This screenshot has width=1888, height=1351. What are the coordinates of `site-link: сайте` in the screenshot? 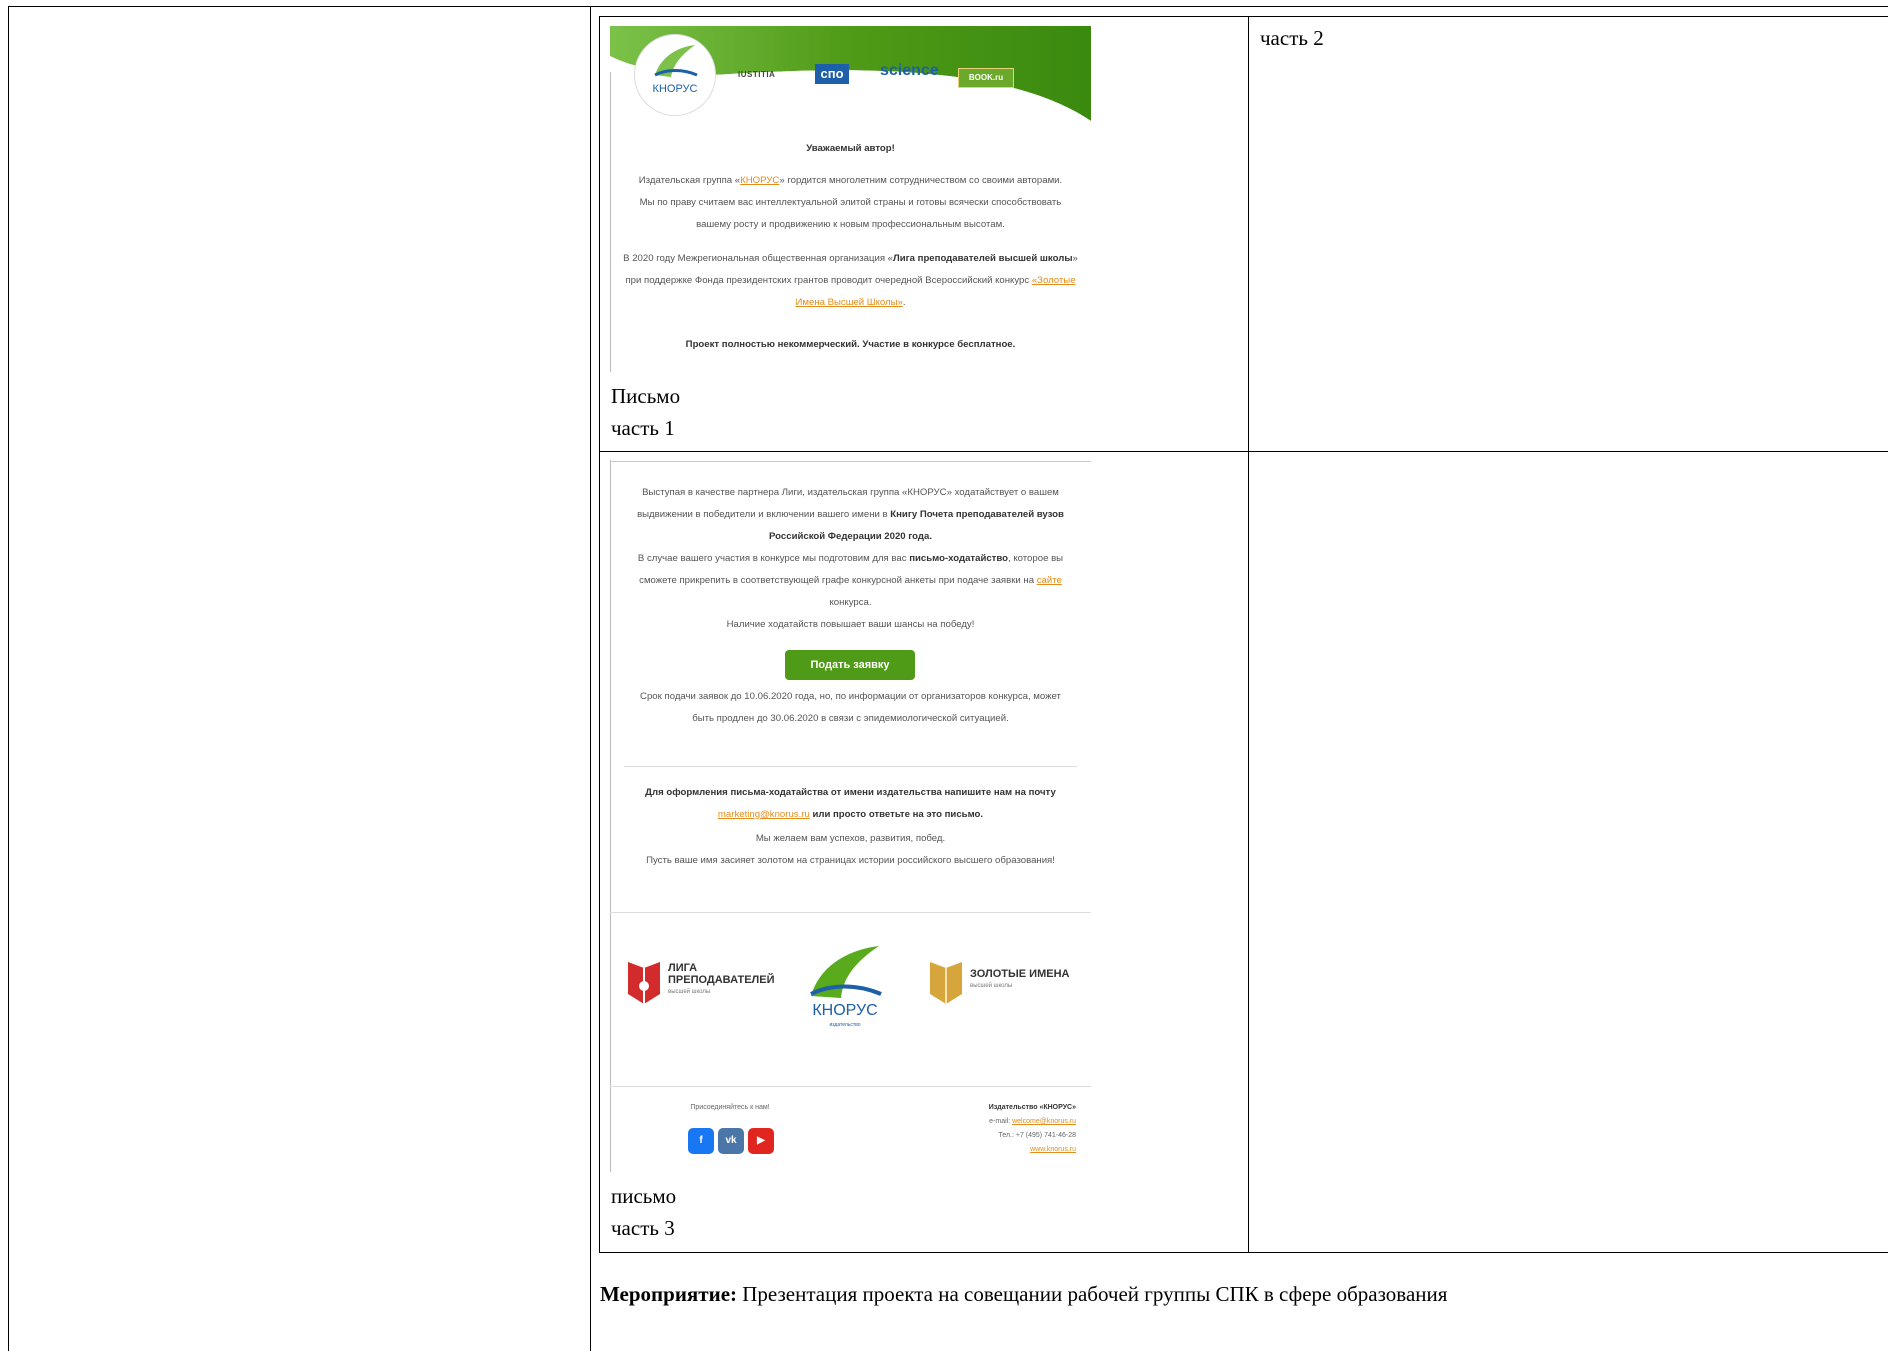 It's located at (1049, 580).